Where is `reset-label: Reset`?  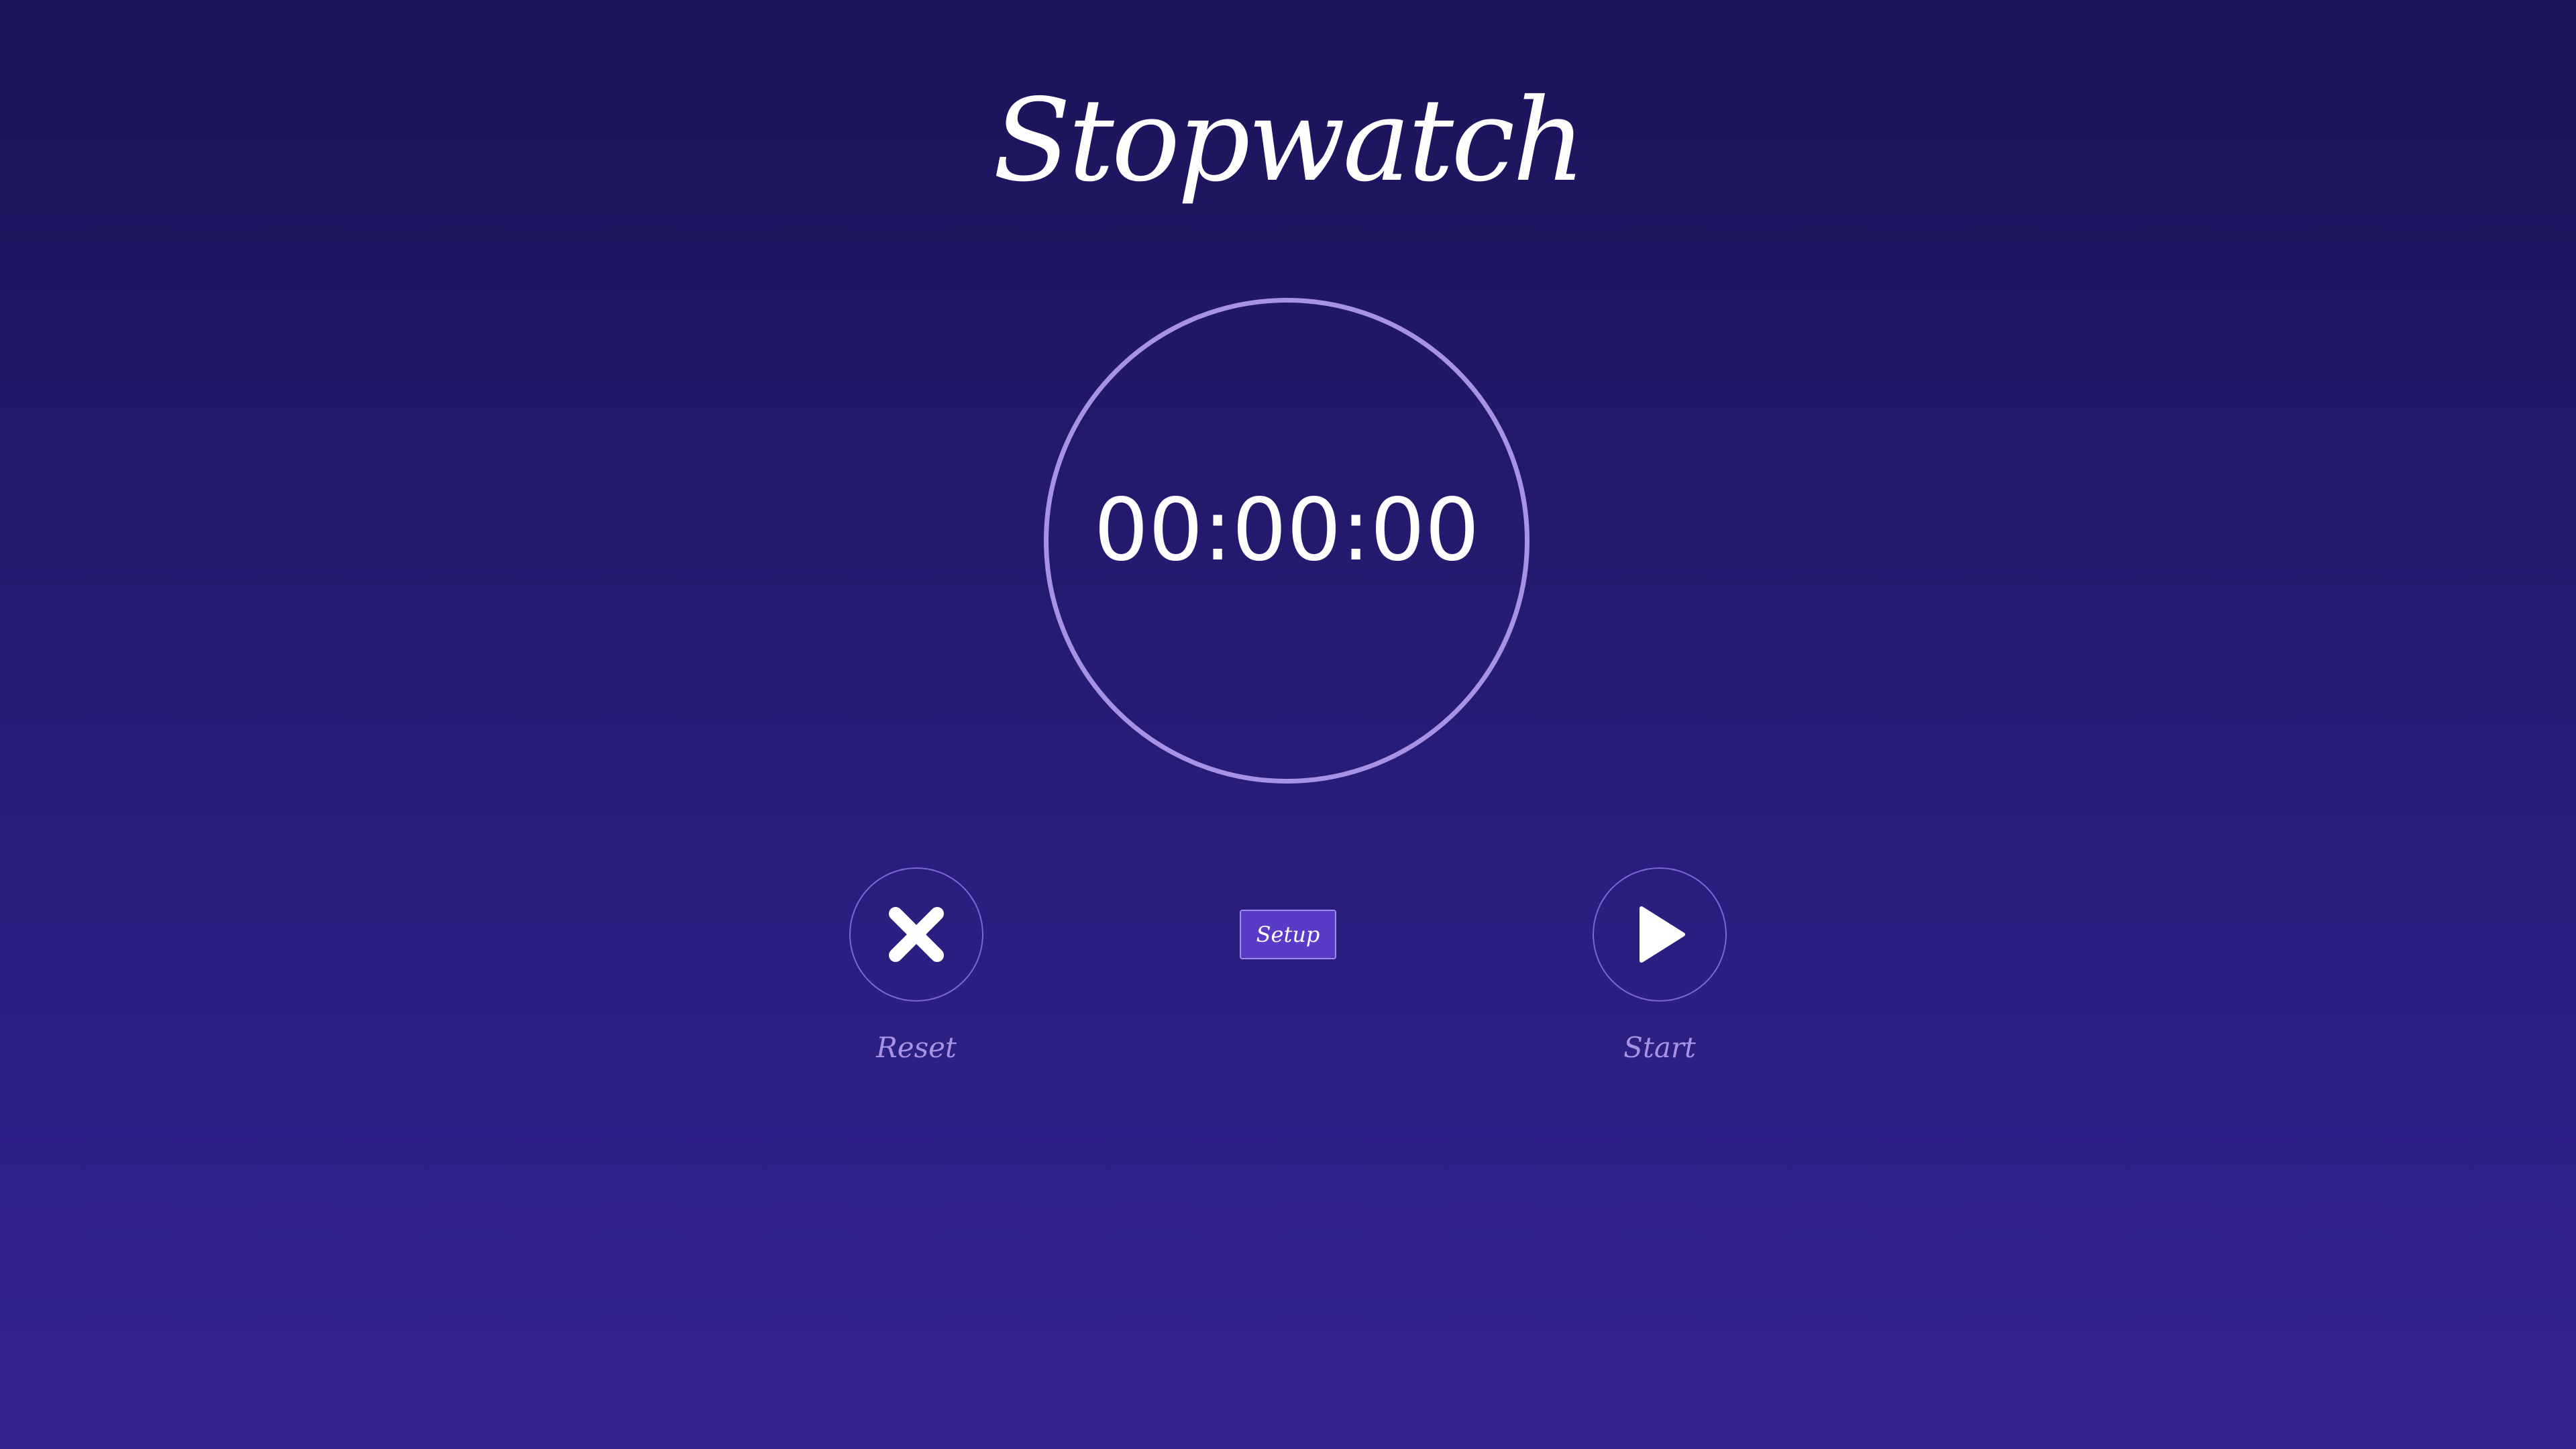 reset-label: Reset is located at coordinates (916, 1047).